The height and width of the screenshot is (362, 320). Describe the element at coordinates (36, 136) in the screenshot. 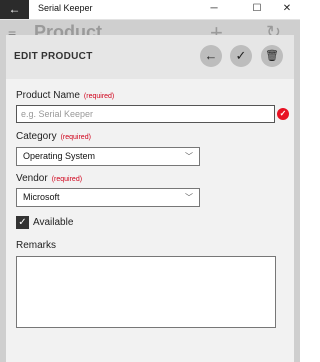

I see `category-label-text: Category` at that location.